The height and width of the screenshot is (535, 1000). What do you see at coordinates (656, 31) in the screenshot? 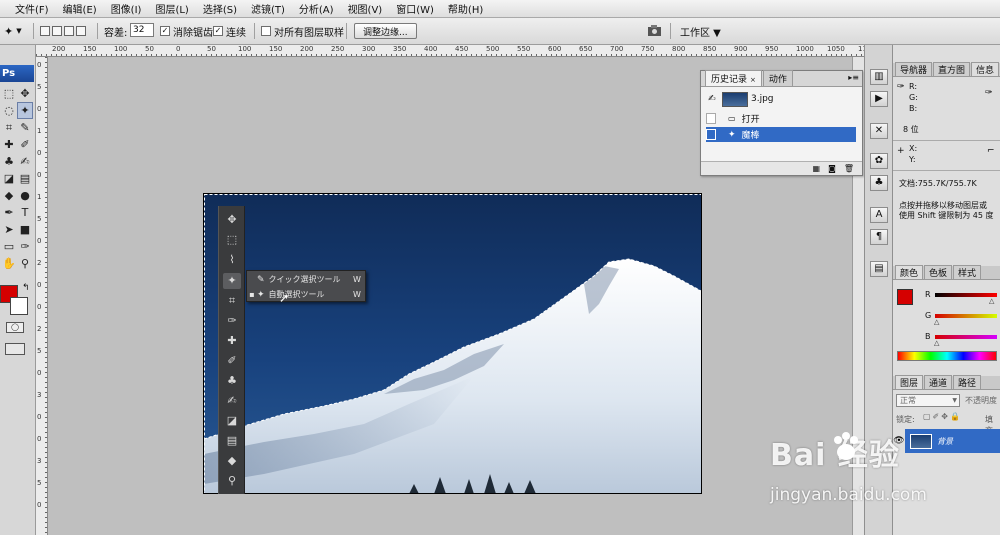
I see `bridge-icon` at bounding box center [656, 31].